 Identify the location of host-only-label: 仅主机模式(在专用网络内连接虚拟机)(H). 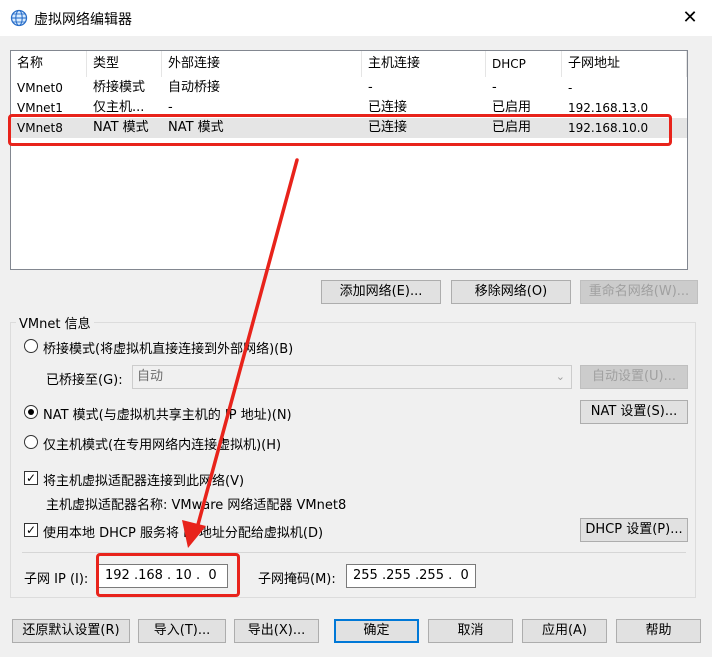
(162, 443).